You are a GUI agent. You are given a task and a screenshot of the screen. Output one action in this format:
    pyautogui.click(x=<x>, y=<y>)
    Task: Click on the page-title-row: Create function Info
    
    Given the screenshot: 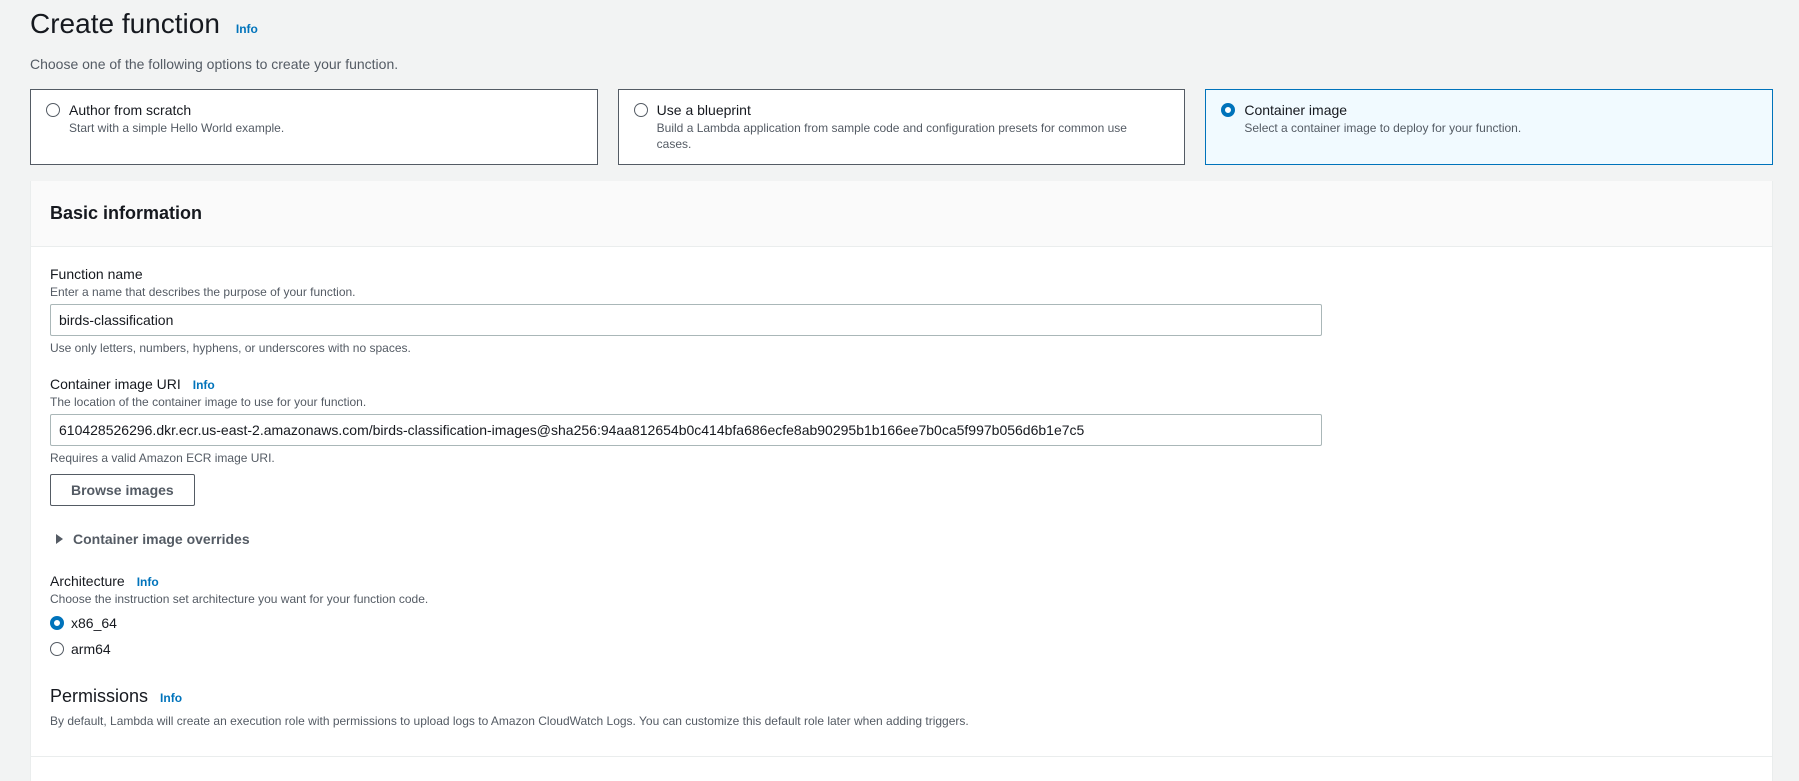 What is the action you would take?
    pyautogui.click(x=214, y=24)
    